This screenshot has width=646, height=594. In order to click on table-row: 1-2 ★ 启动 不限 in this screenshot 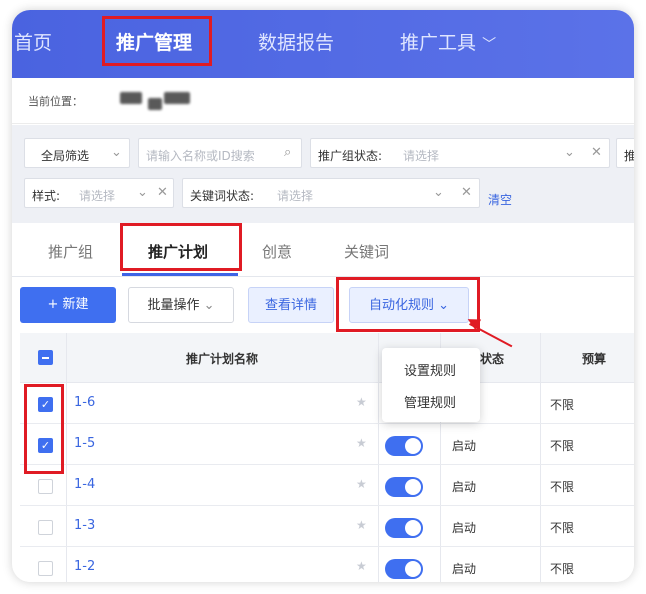, I will do `click(327, 565)`.